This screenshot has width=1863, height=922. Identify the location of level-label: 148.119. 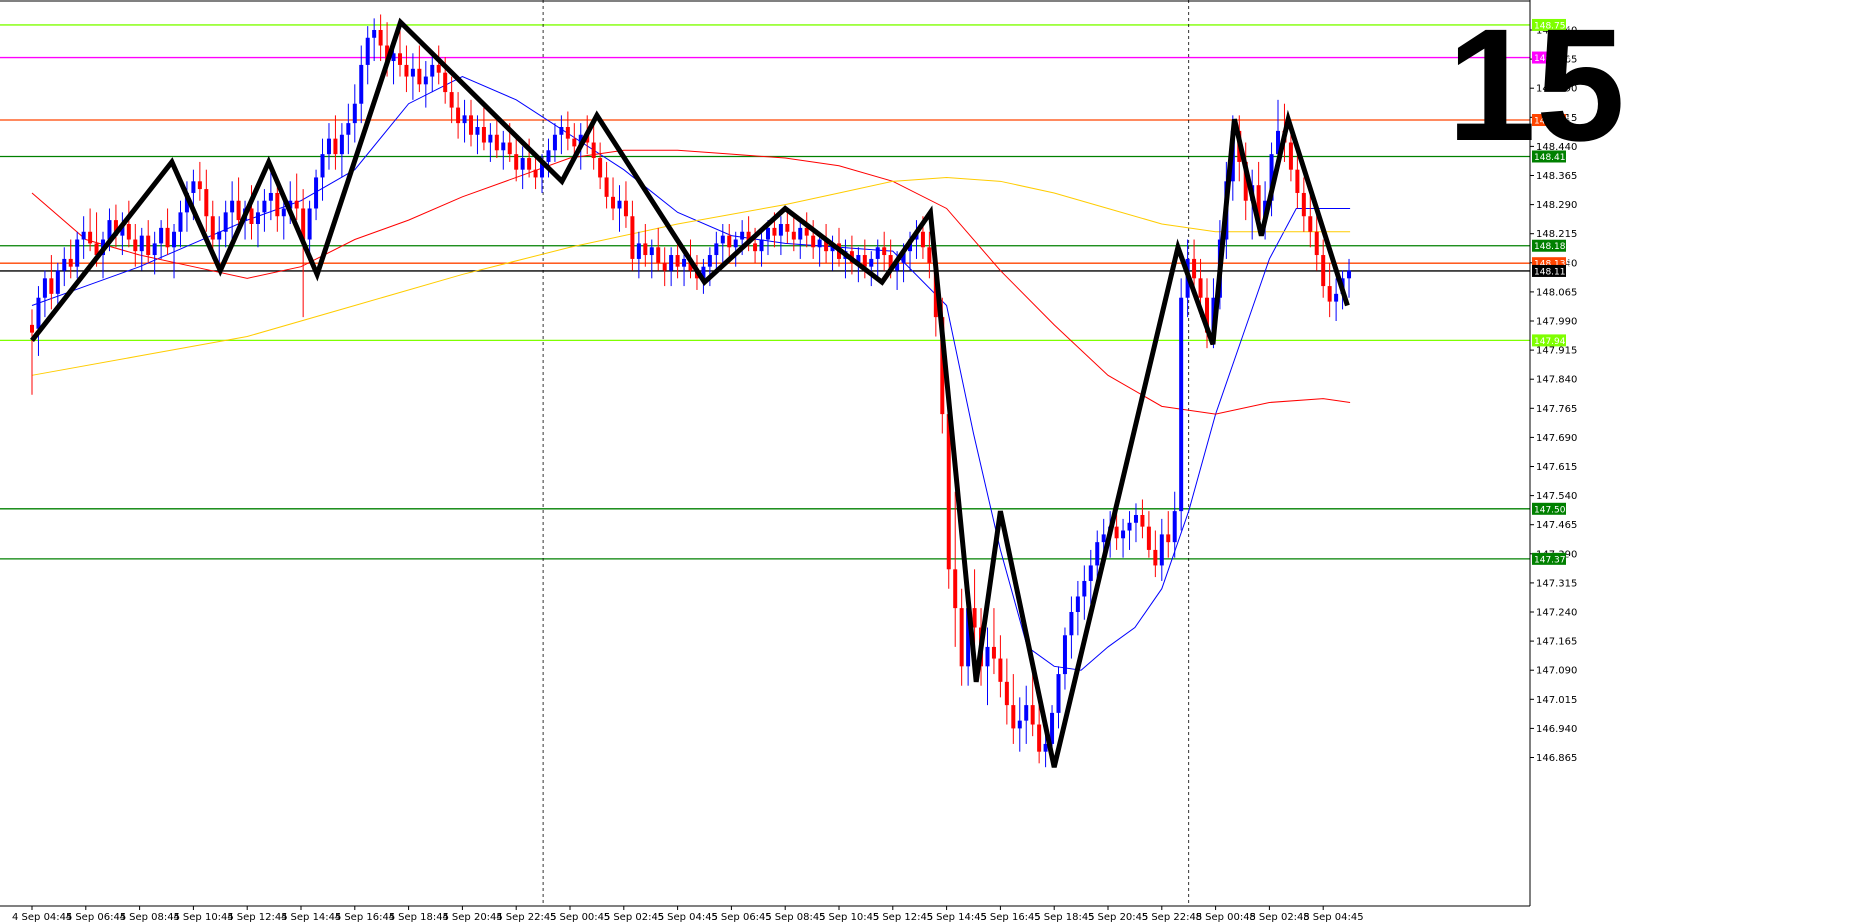
(1552, 272).